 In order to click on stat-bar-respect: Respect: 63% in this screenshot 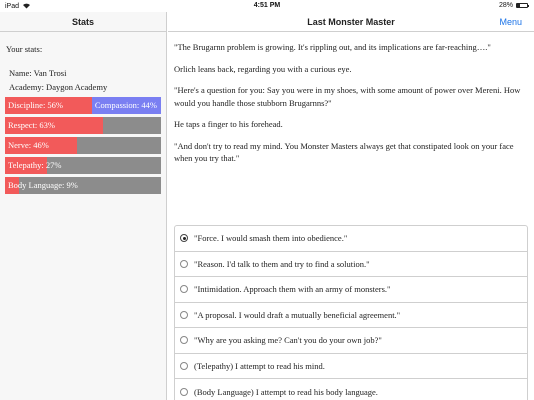, I will do `click(83, 125)`.